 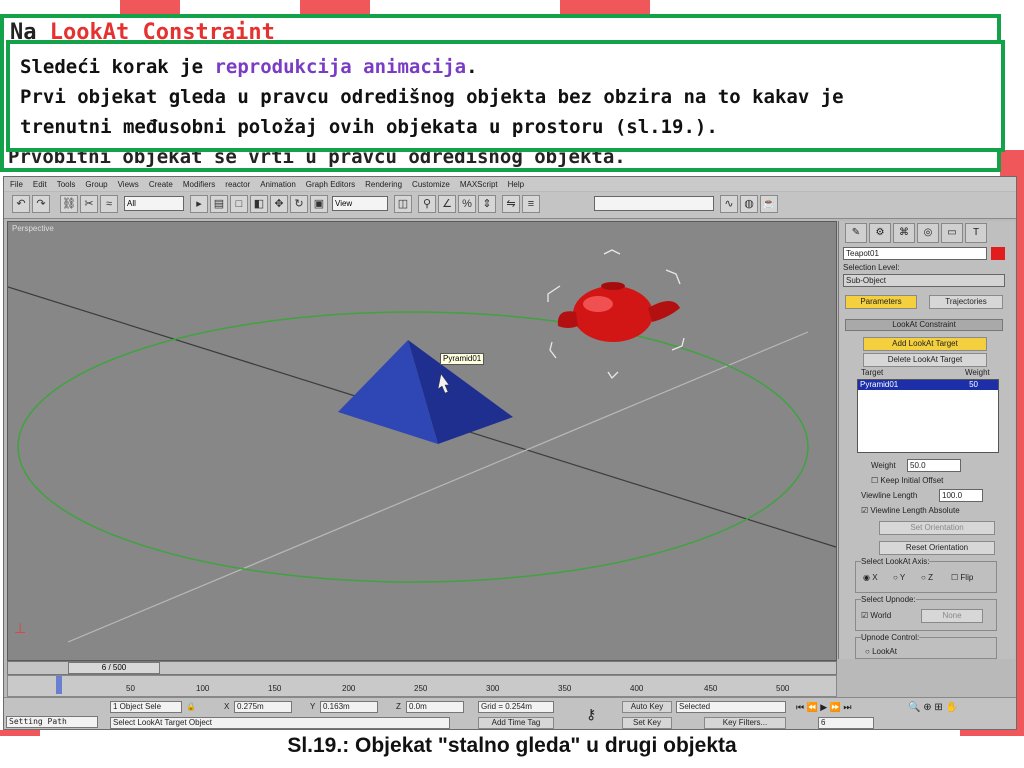 What do you see at coordinates (976, 233) in the screenshot?
I see `utilities-tab-icon: T` at bounding box center [976, 233].